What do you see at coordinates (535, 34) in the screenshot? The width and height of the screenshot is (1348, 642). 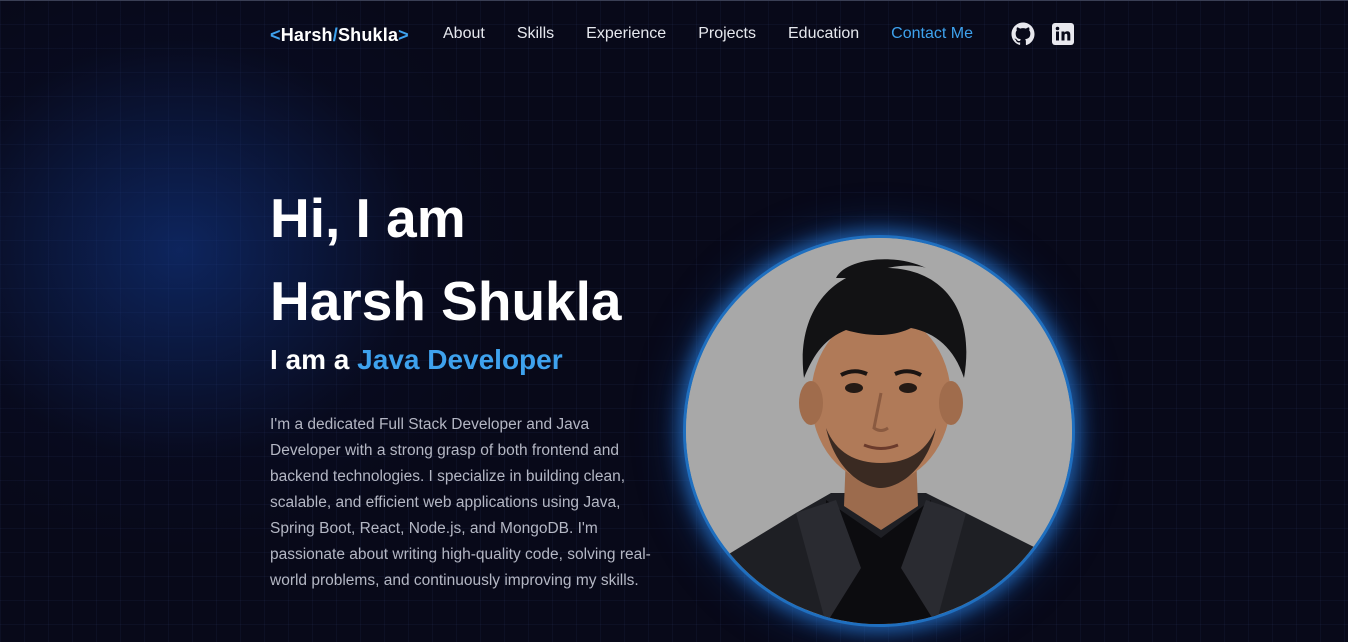 I see `nav-link-skills: Skills` at bounding box center [535, 34].